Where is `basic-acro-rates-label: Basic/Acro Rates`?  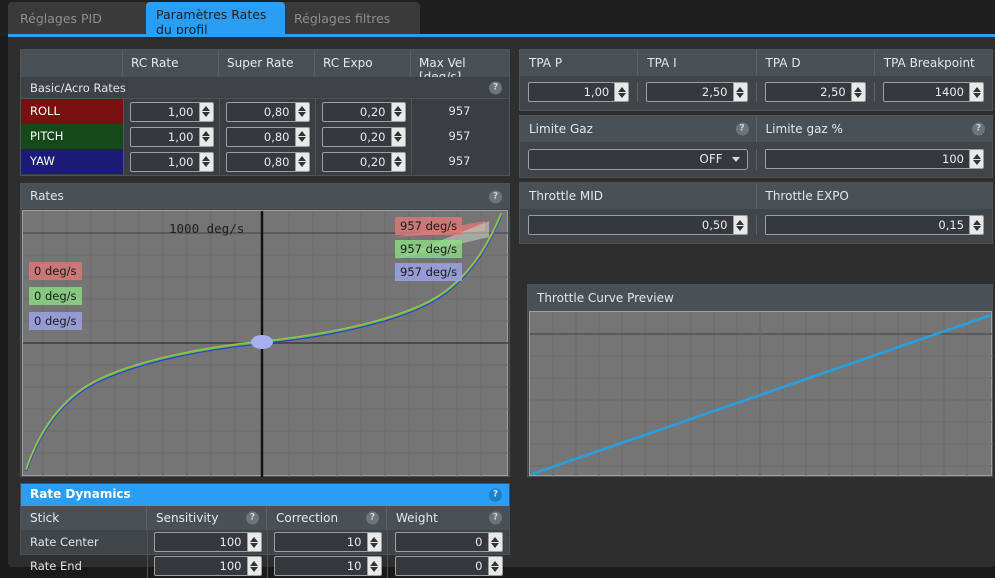
basic-acro-rates-label: Basic/Acro Rates is located at coordinates (78, 88).